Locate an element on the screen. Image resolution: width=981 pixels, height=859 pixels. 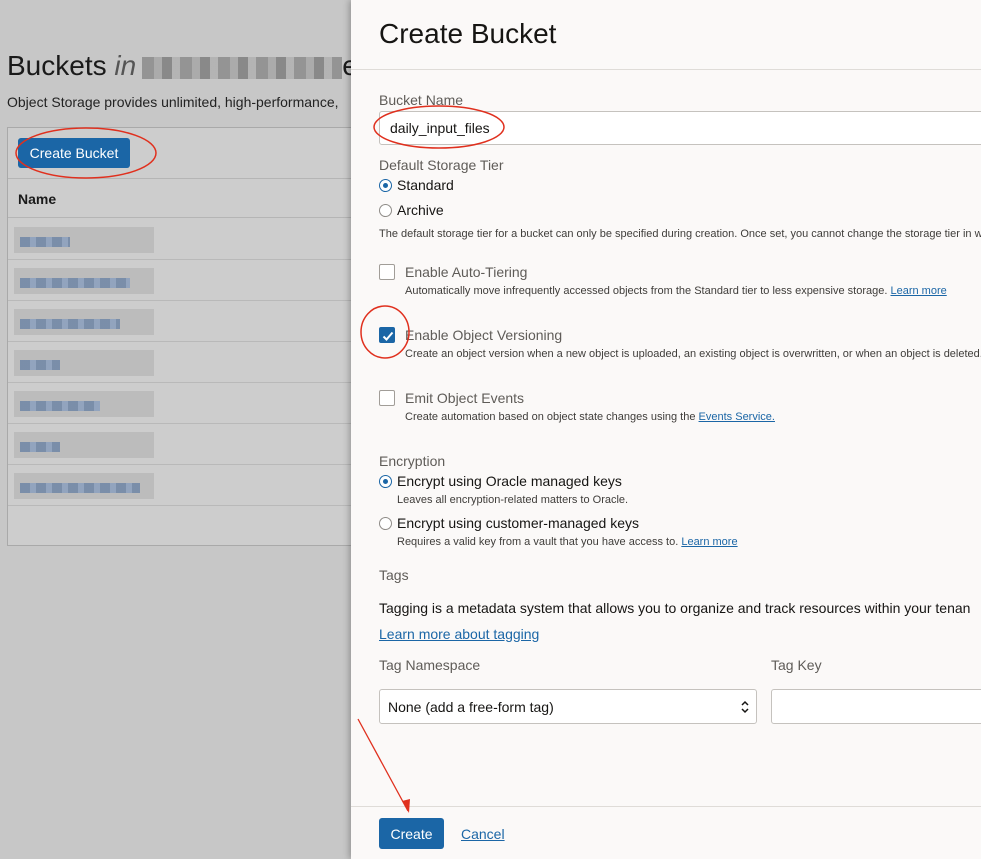
customer-keys-radio is located at coordinates (385, 523).